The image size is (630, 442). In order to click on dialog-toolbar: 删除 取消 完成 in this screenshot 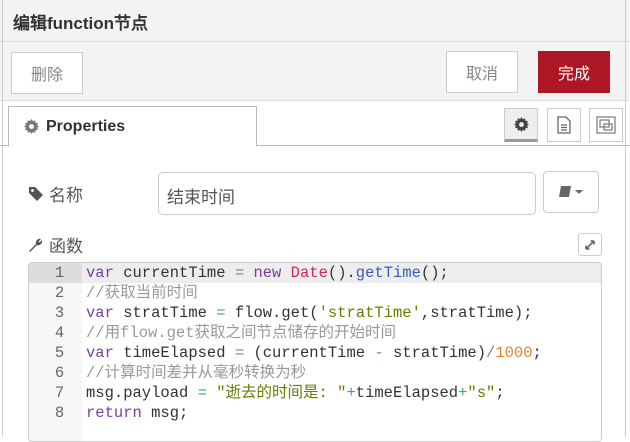, I will do `click(315, 71)`.